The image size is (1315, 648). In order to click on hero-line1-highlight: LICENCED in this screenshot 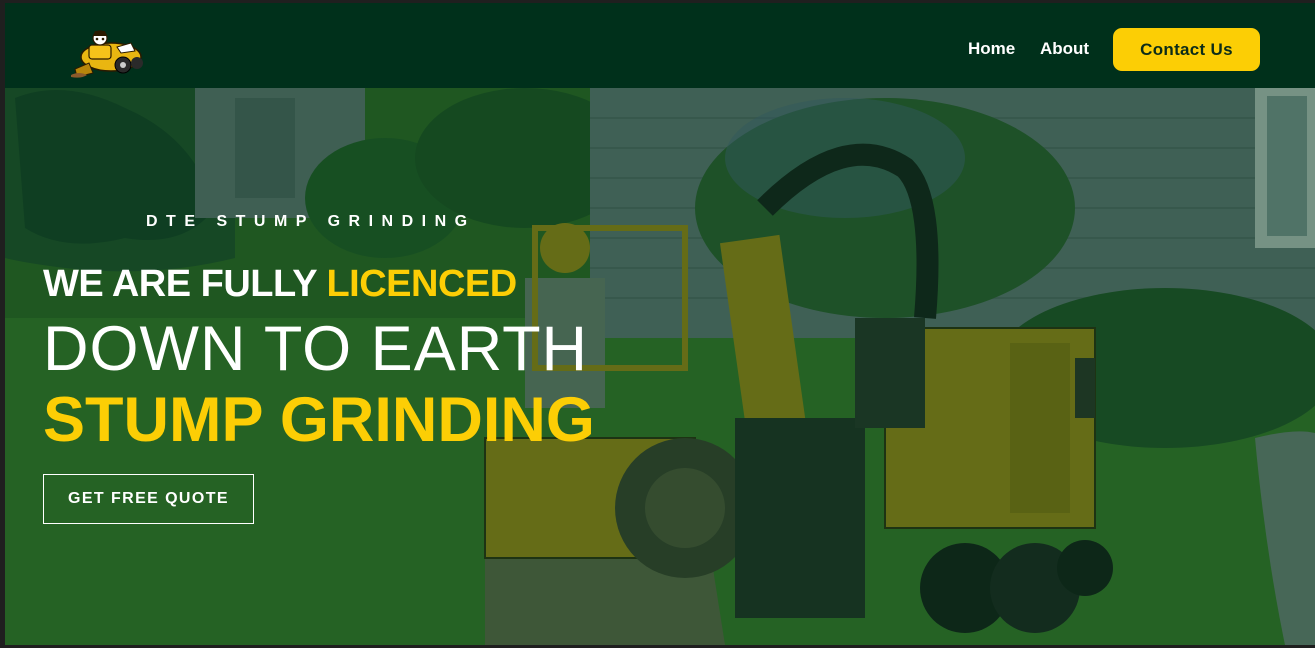, I will do `click(421, 284)`.